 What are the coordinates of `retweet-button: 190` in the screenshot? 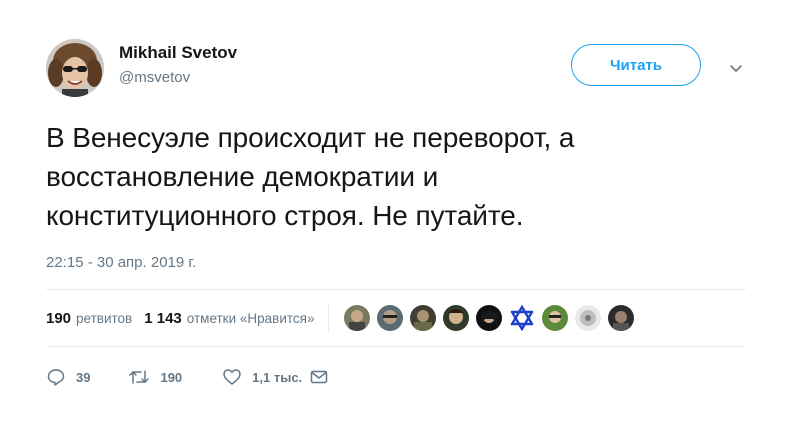 It's located at (155, 377).